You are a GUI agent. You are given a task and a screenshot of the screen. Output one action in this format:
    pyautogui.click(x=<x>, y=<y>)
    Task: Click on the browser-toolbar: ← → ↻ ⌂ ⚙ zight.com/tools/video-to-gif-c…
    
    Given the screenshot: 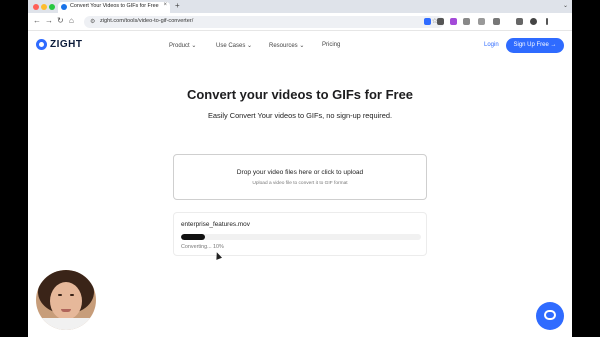 What is the action you would take?
    pyautogui.click(x=300, y=22)
    